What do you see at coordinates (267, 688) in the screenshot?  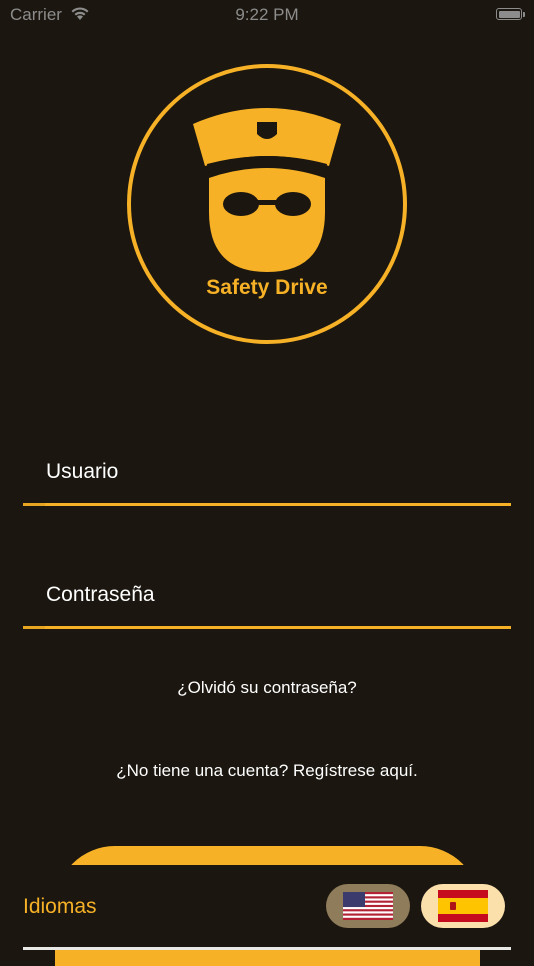 I see `forgot-password-link: ¿Olvidó su contraseña?` at bounding box center [267, 688].